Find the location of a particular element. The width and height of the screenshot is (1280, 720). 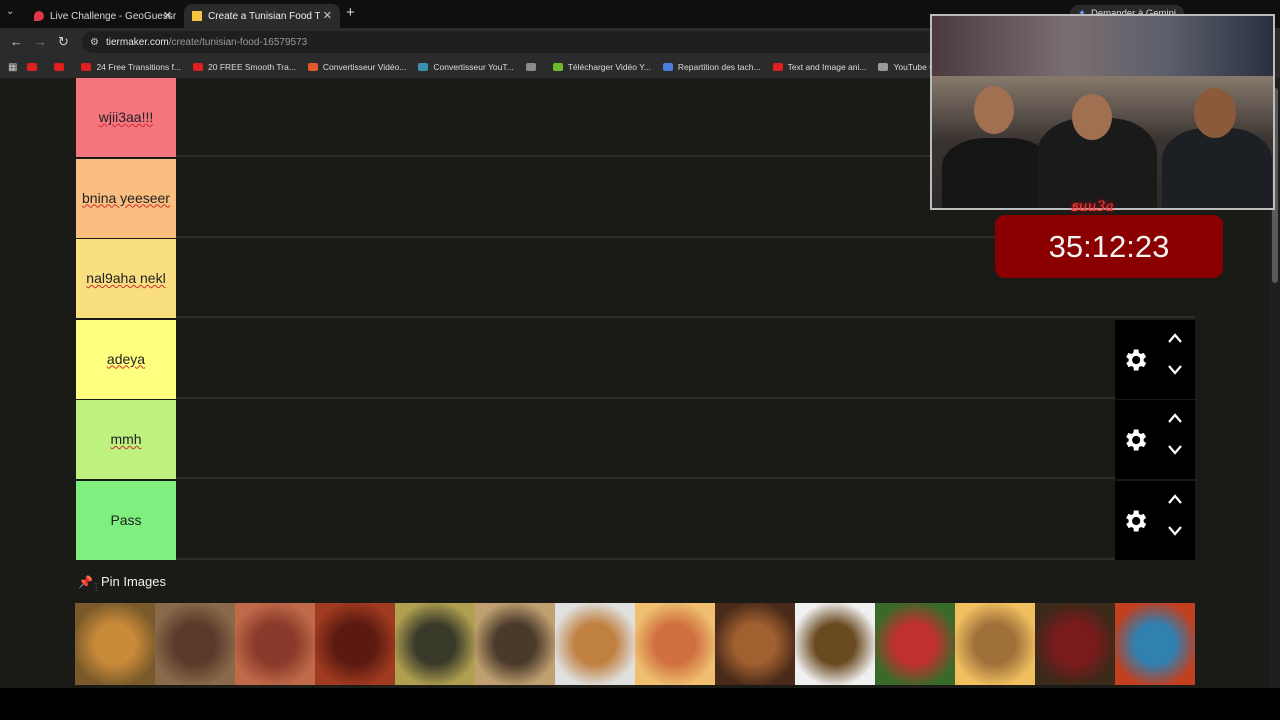

new-tab-button: + is located at coordinates (350, 12).